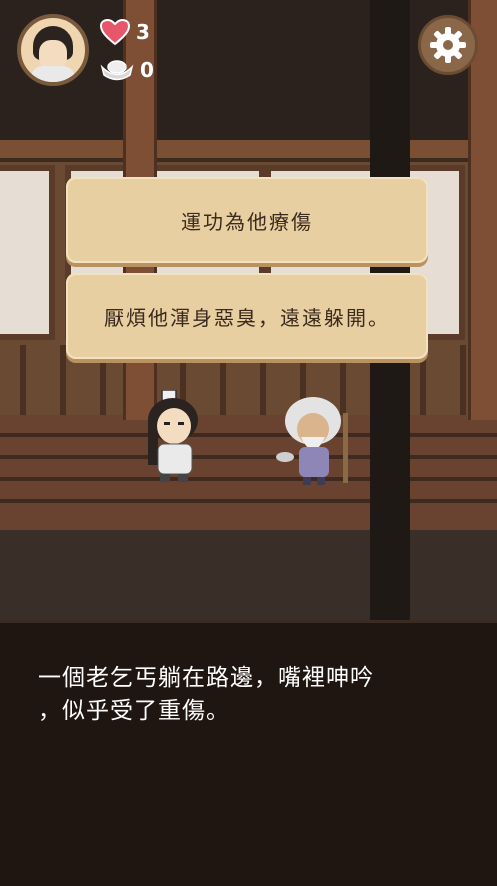 The image size is (497, 886). What do you see at coordinates (134, 711) in the screenshot?
I see `narration-line-2: ，似乎受了重傷。` at bounding box center [134, 711].